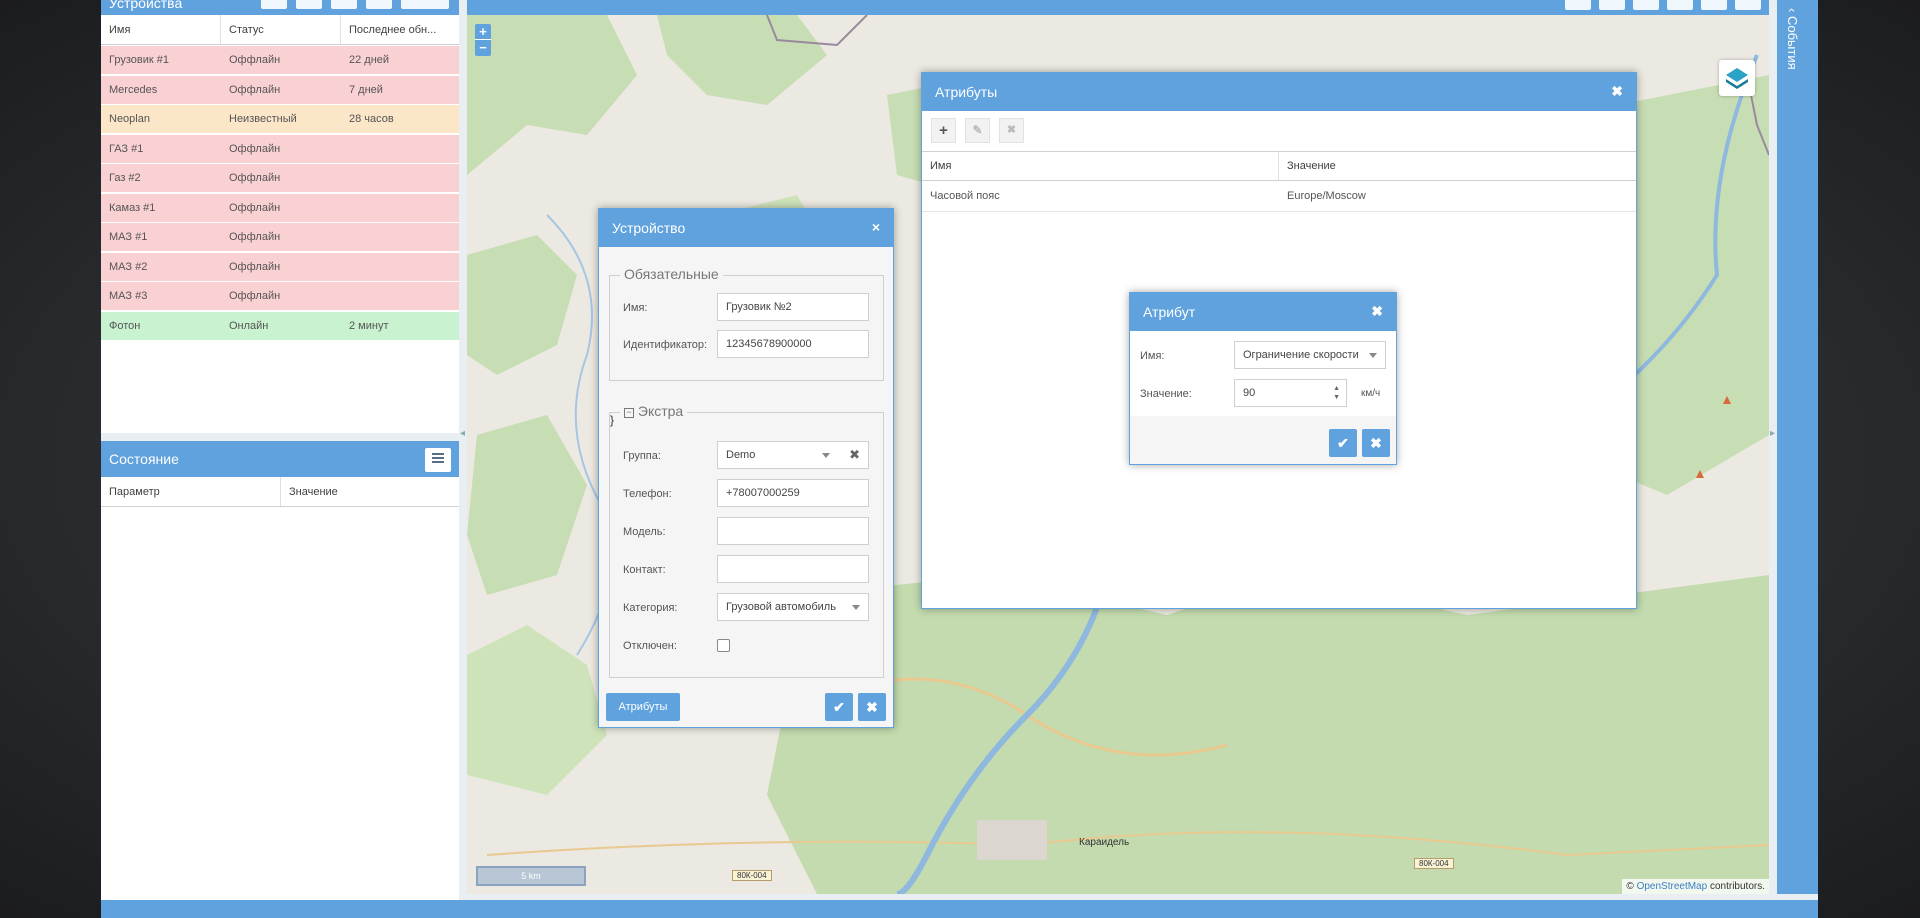  I want to click on unit-label: км/ч, so click(1371, 393).